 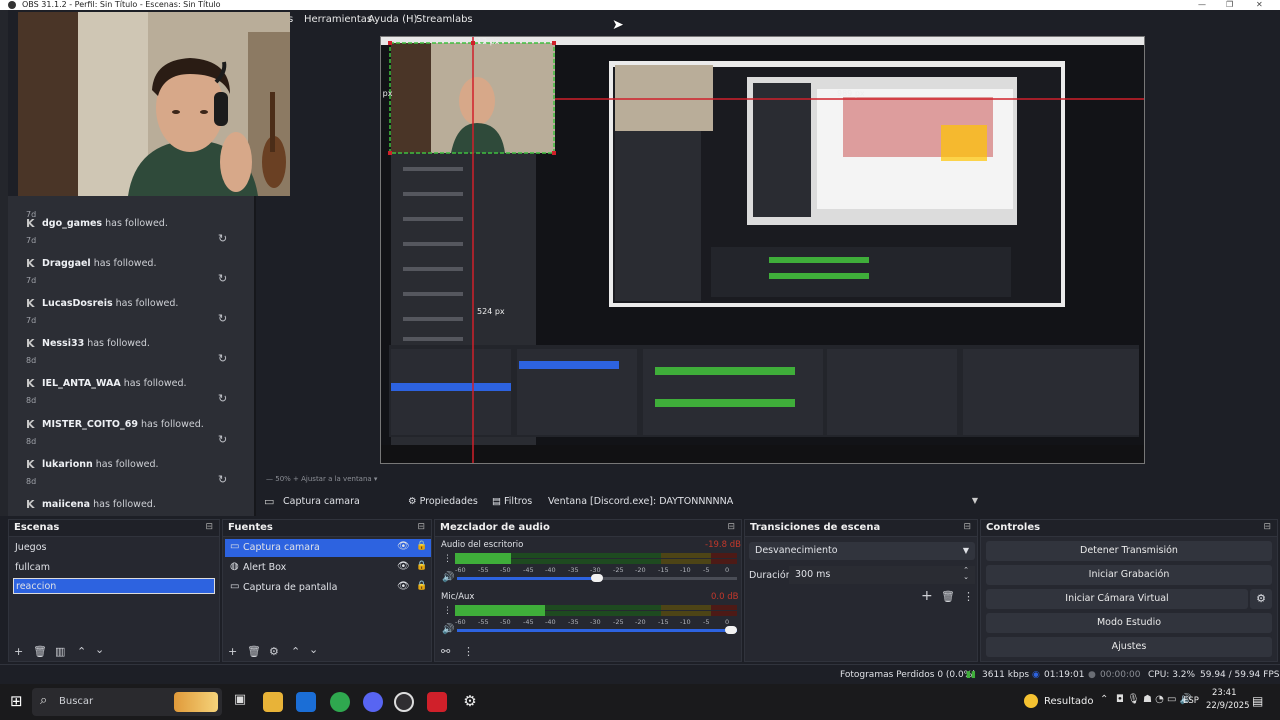 What do you see at coordinates (882, 575) in the screenshot?
I see `duration-input: 300 ms ⌃ ⌄` at bounding box center [882, 575].